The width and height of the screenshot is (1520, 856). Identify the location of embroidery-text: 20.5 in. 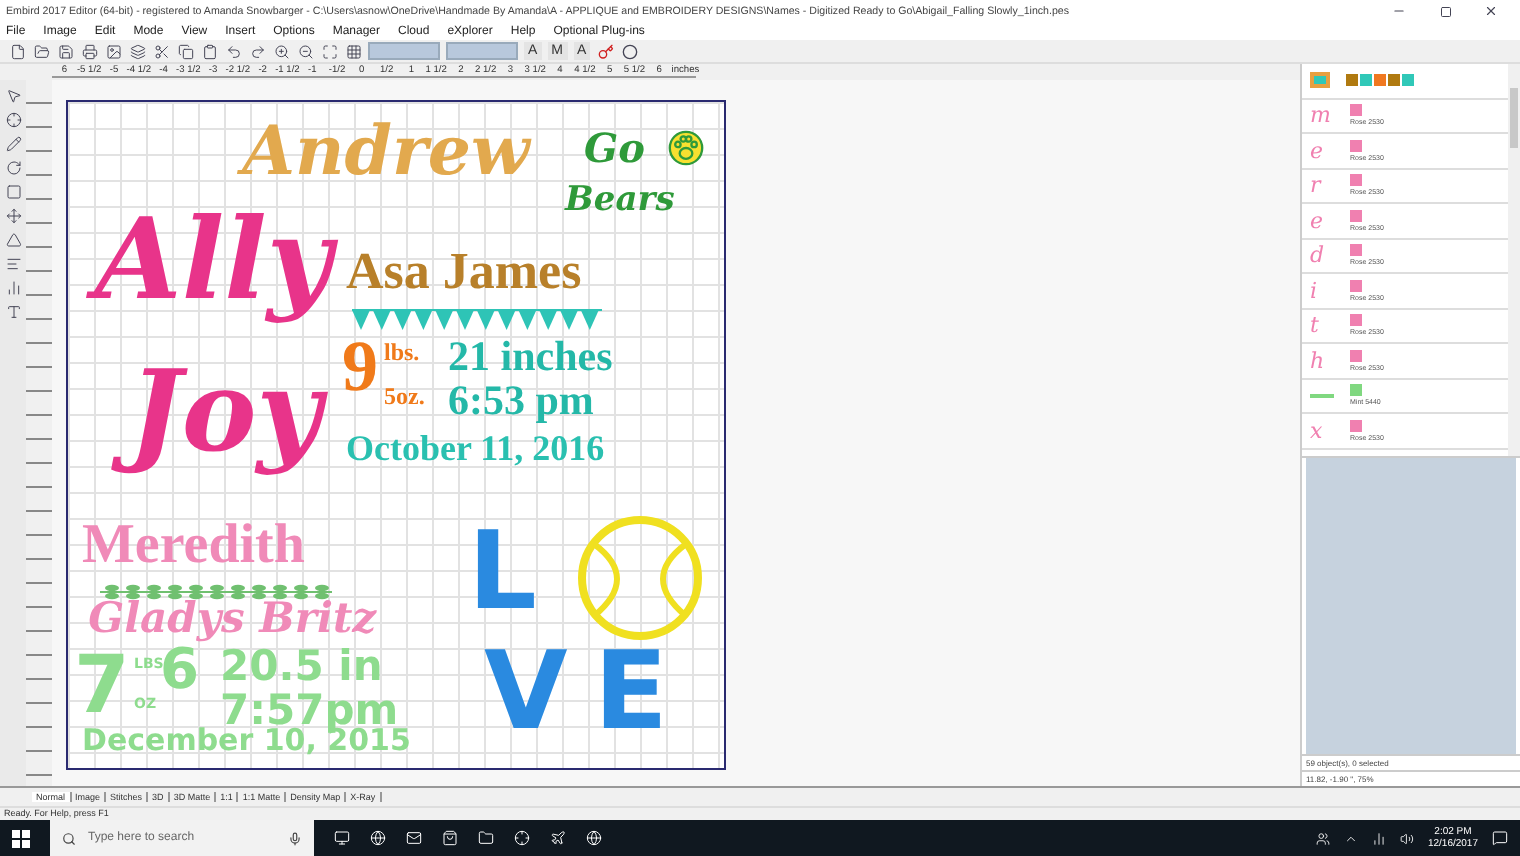
(301, 667).